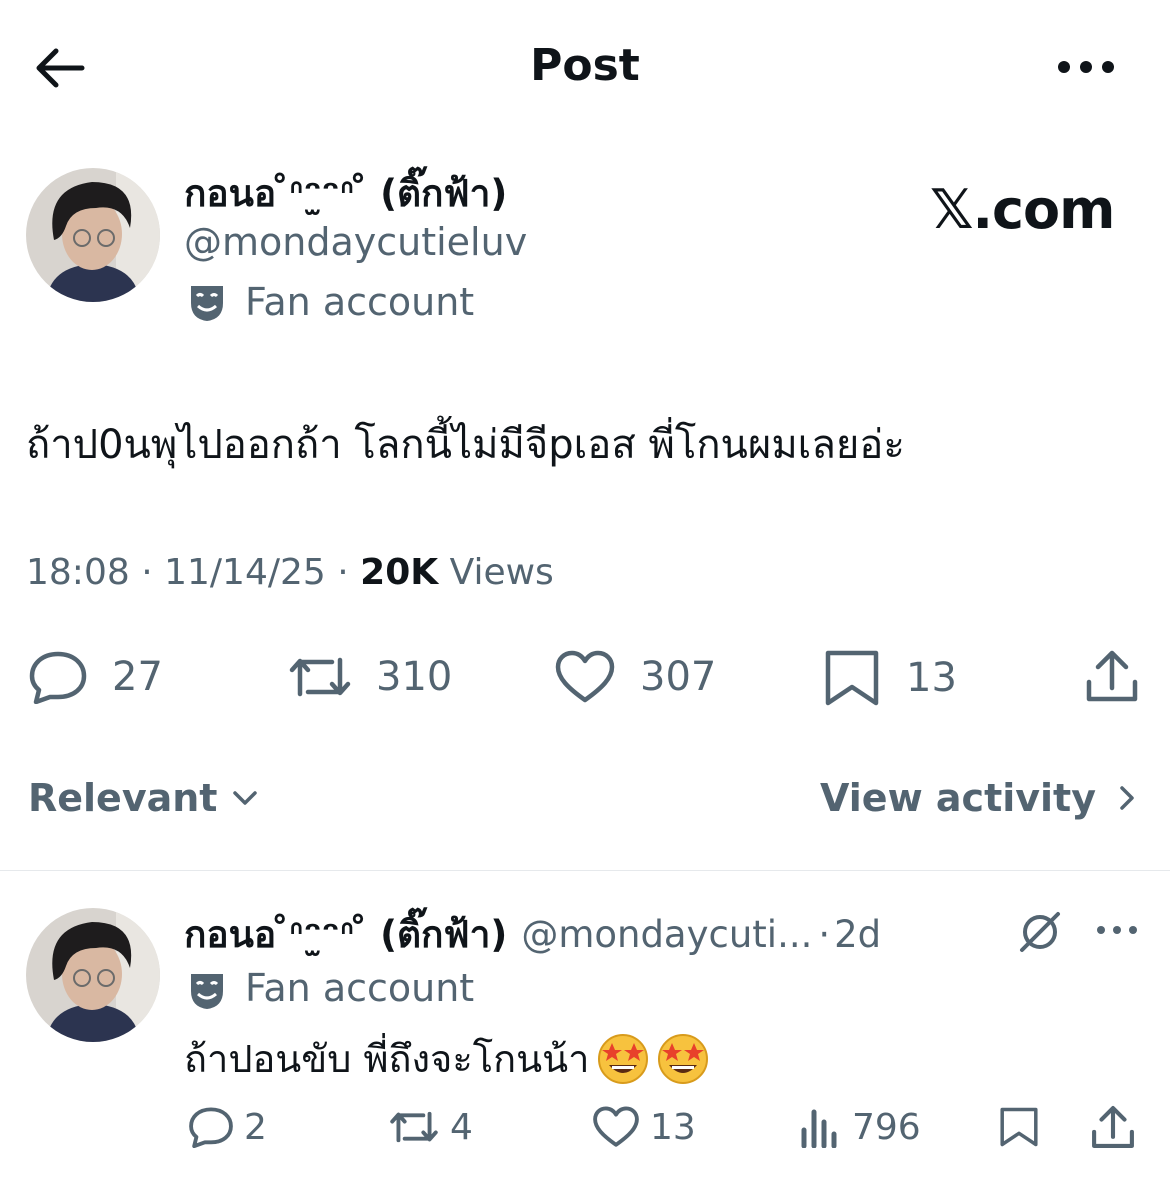 Image resolution: width=1170 pixels, height=1180 pixels. Describe the element at coordinates (370, 677) in the screenshot. I see `repost-button: 310` at that location.